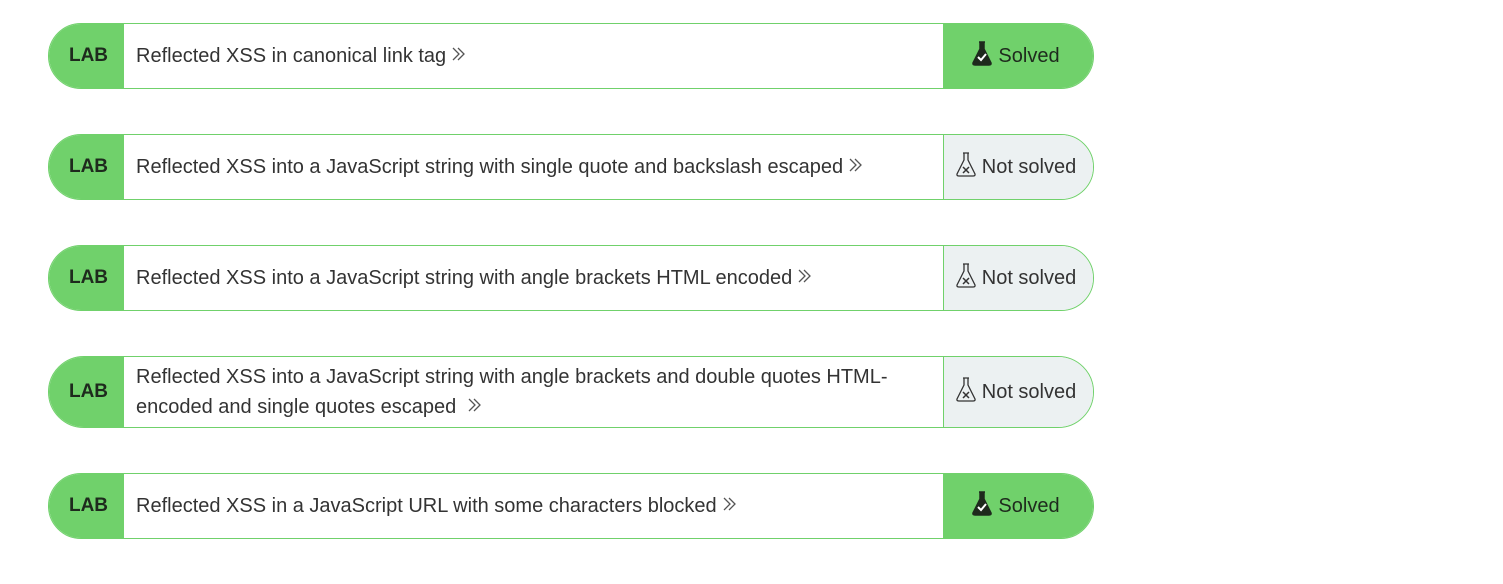  I want to click on lab-title-text: Reflected XSS in canonical link tag, so click(291, 56).